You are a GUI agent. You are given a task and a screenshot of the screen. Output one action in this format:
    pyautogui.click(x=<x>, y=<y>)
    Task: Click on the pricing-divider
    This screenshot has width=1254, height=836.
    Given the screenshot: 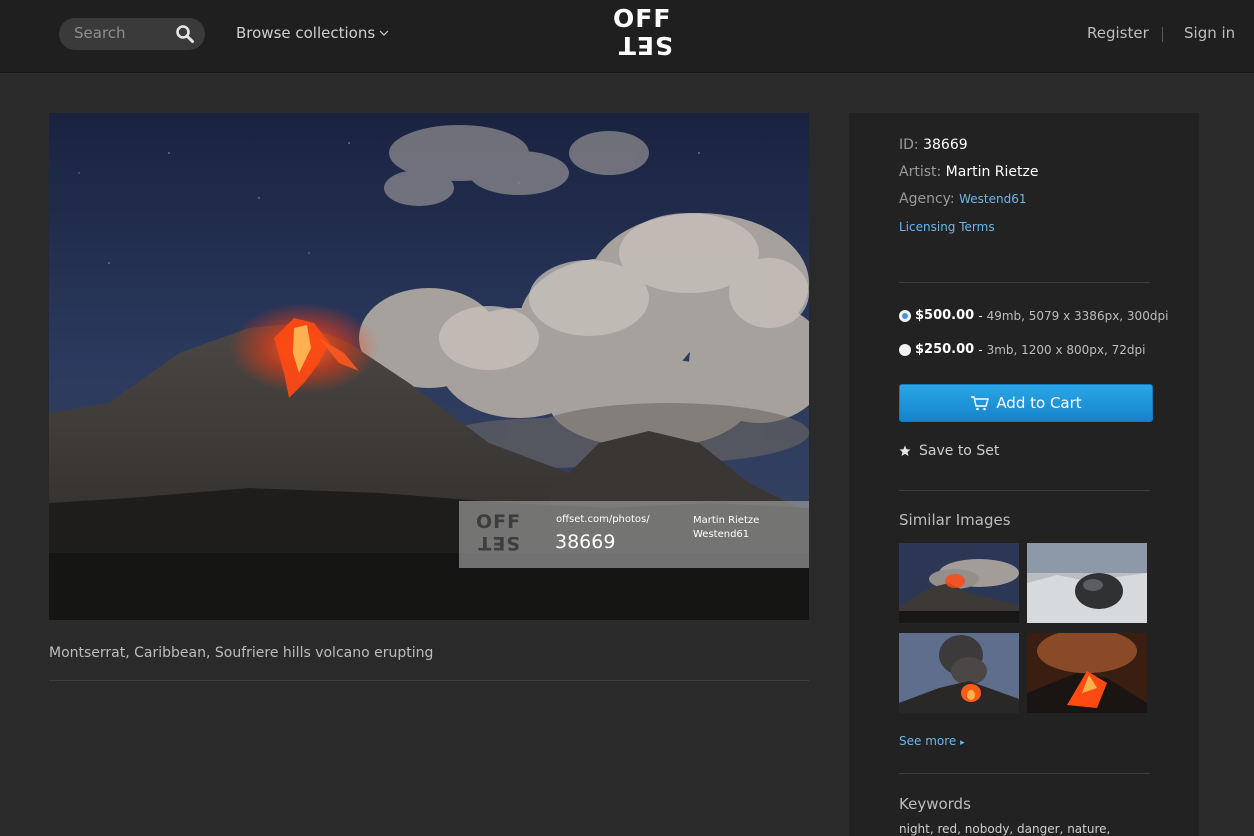 What is the action you would take?
    pyautogui.click(x=1024, y=490)
    